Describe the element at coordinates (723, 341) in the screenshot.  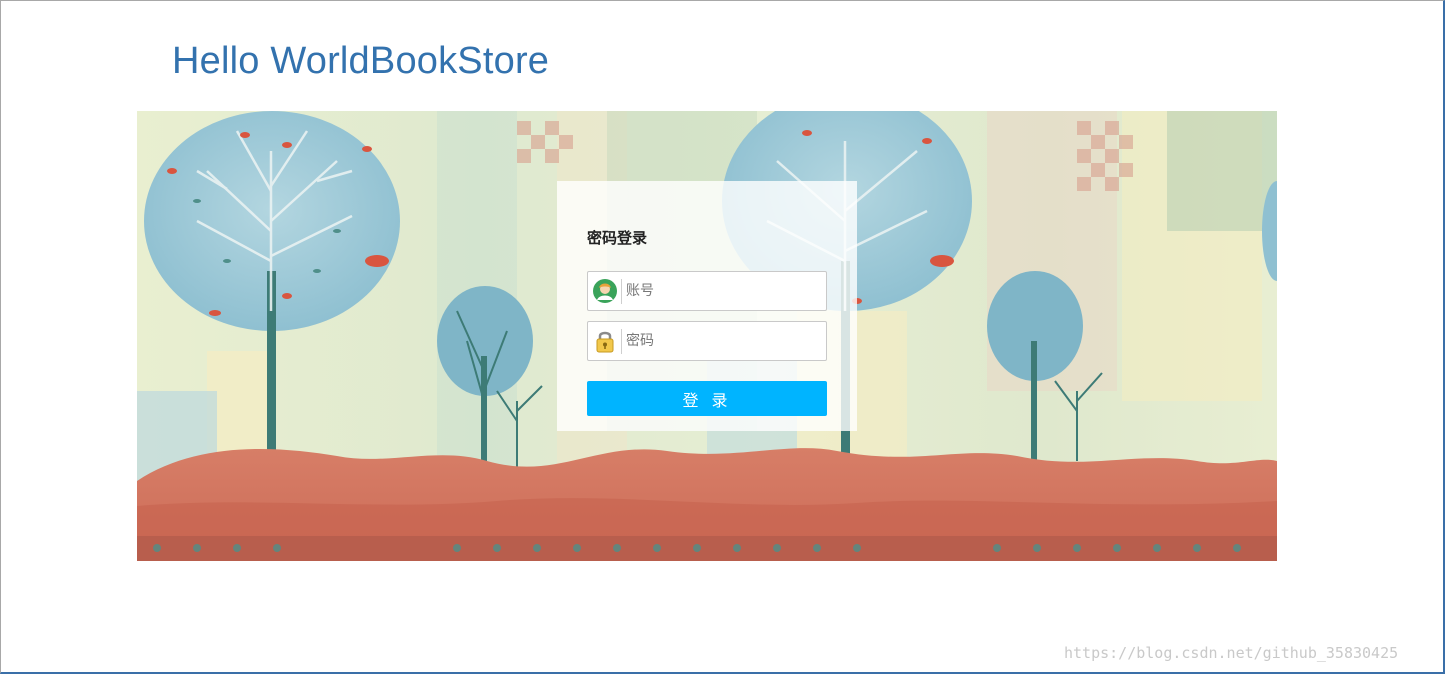
I see `password-input` at that location.